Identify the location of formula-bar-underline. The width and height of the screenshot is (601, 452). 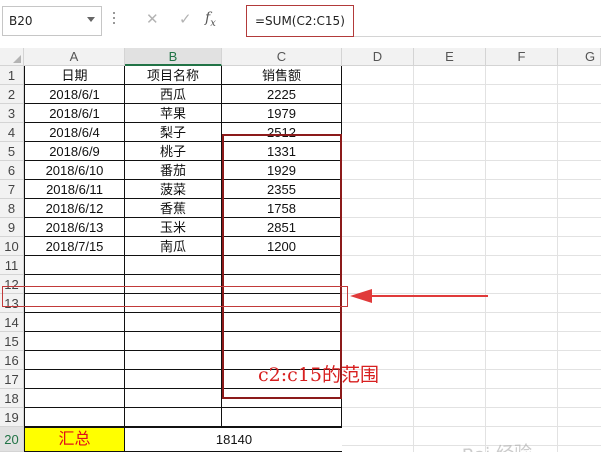
(477, 36).